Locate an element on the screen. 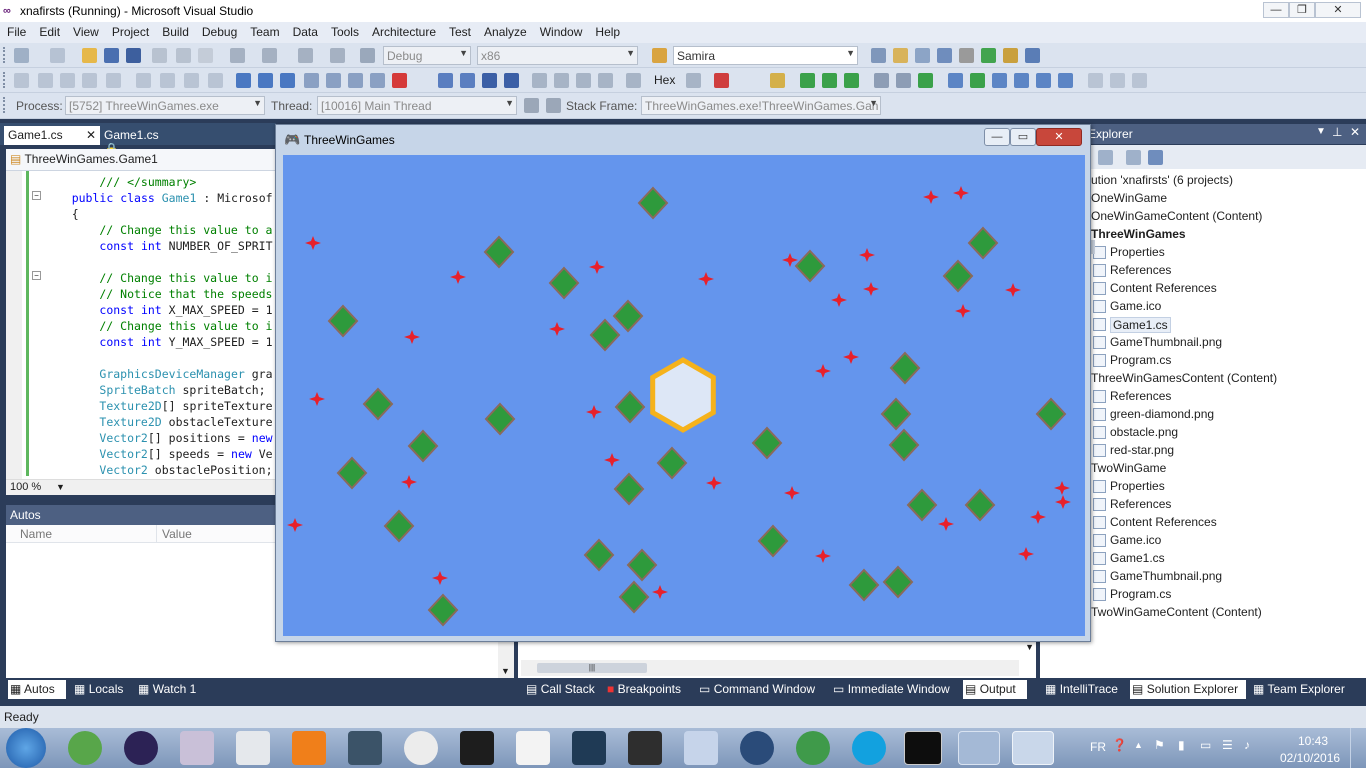 This screenshot has height=768, width=1366. menu-project: Project is located at coordinates (130, 32).